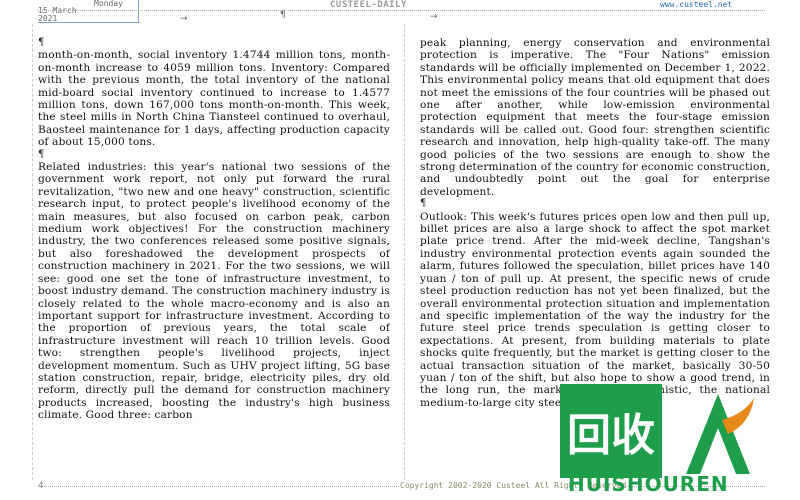  I want to click on brand-wordmark: HUISHOUREN, so click(648, 484).